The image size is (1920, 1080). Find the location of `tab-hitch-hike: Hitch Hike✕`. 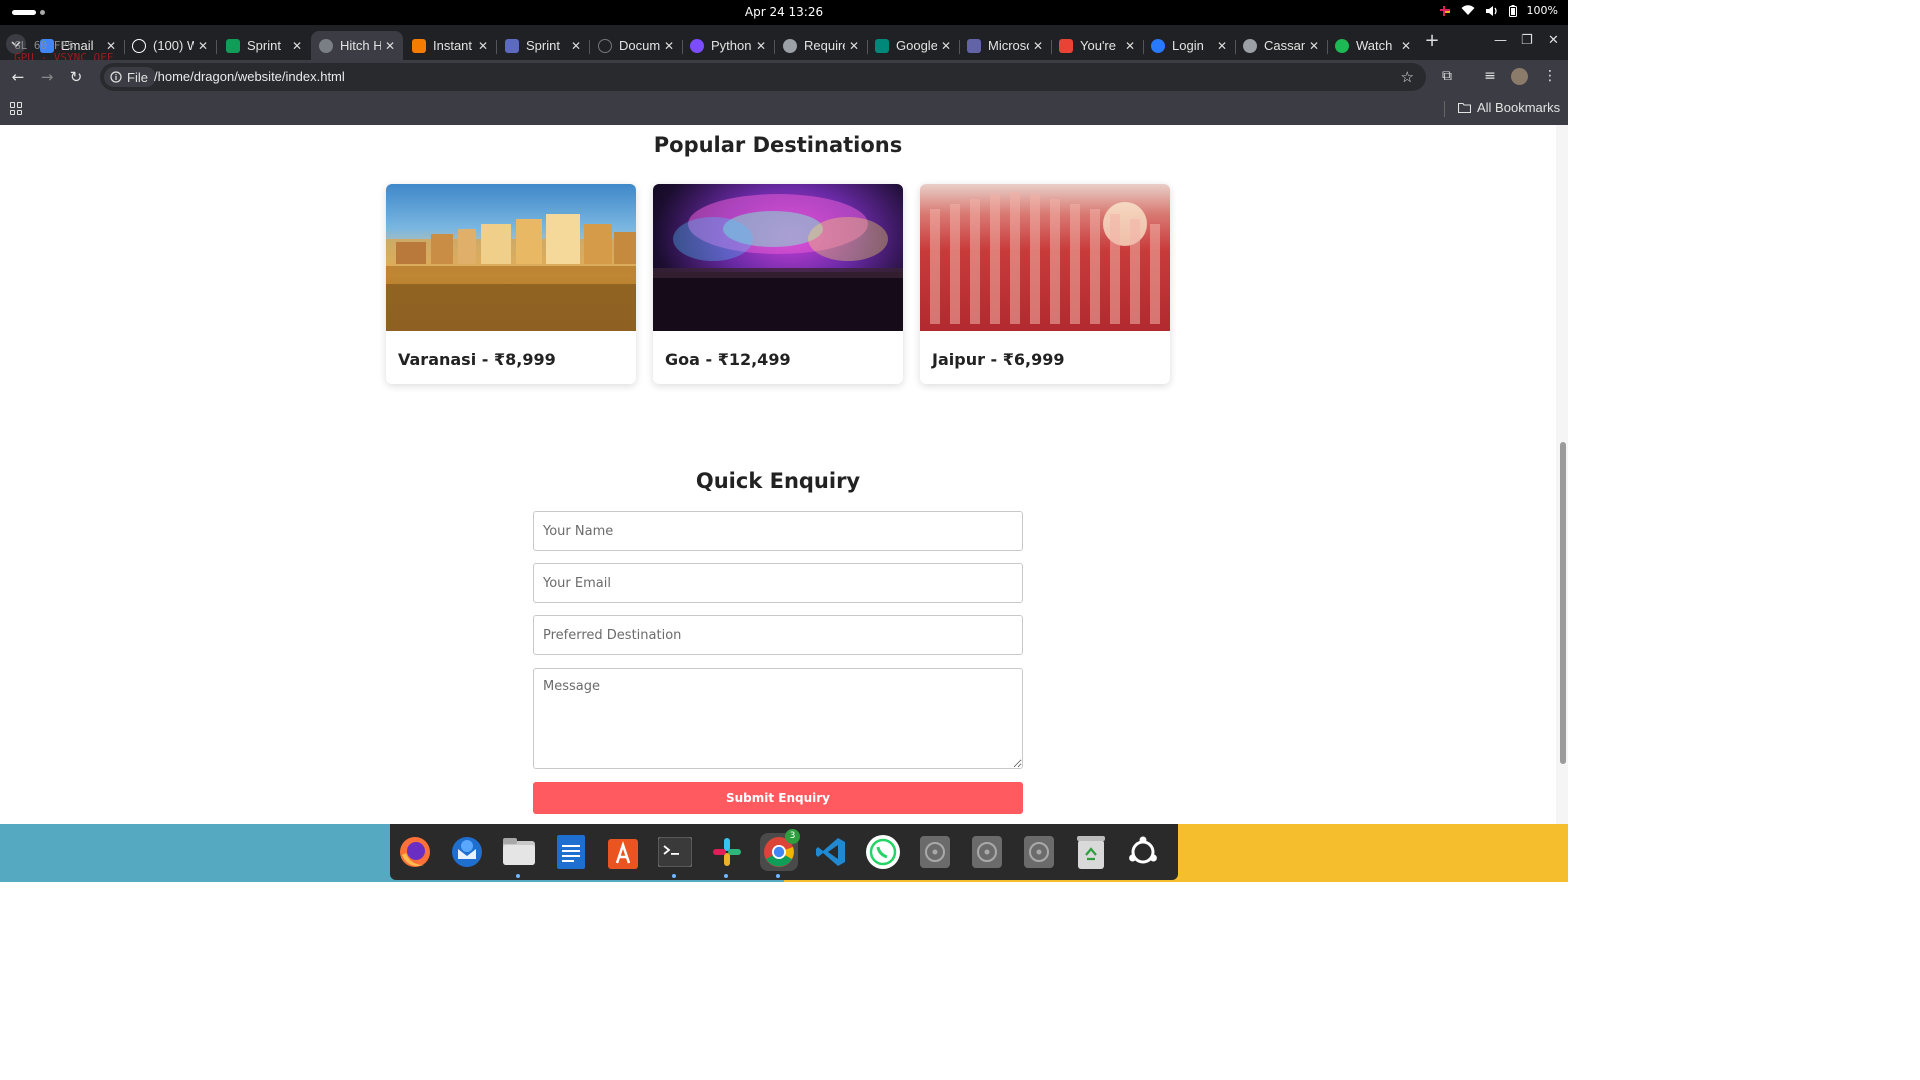

tab-hitch-hike: Hitch Hike✕ is located at coordinates (357, 45).